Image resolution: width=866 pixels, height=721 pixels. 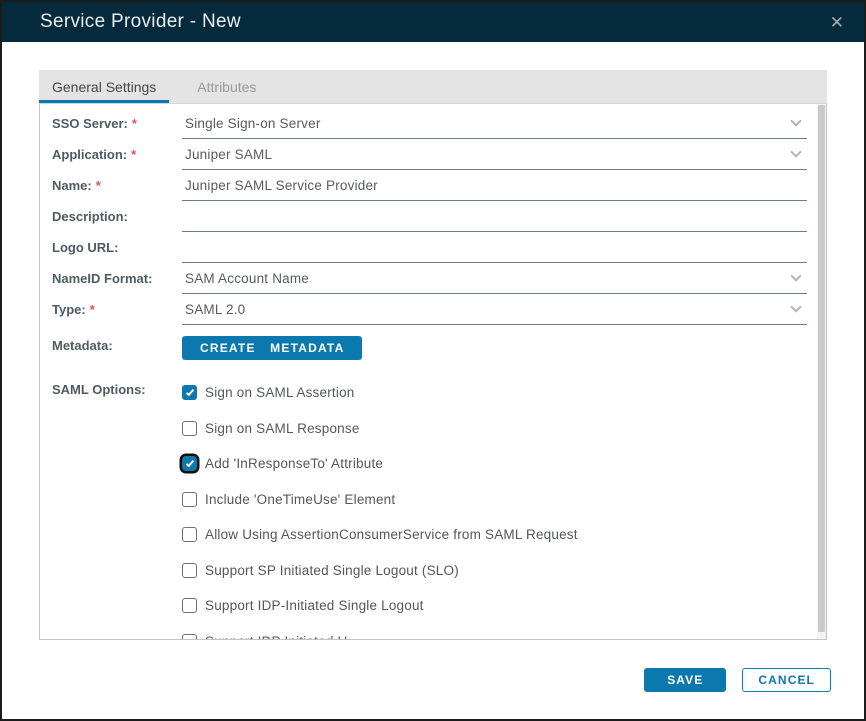 What do you see at coordinates (504, 464) in the screenshot?
I see `saml-option-row: Add 'InResponseTo' Attribute` at bounding box center [504, 464].